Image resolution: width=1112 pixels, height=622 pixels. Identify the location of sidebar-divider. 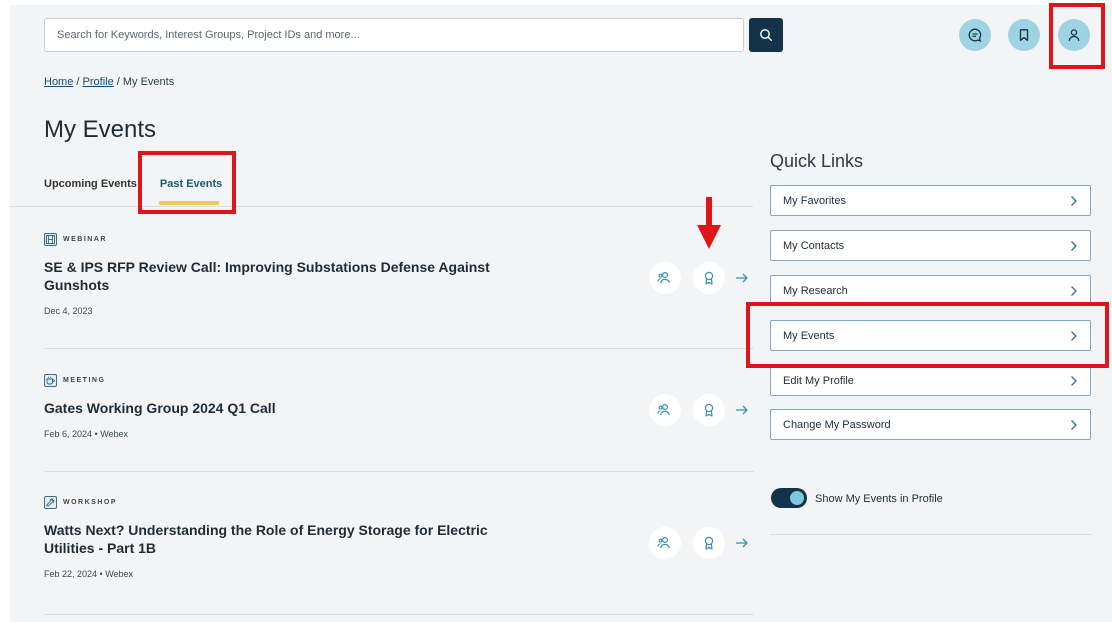
(931, 534).